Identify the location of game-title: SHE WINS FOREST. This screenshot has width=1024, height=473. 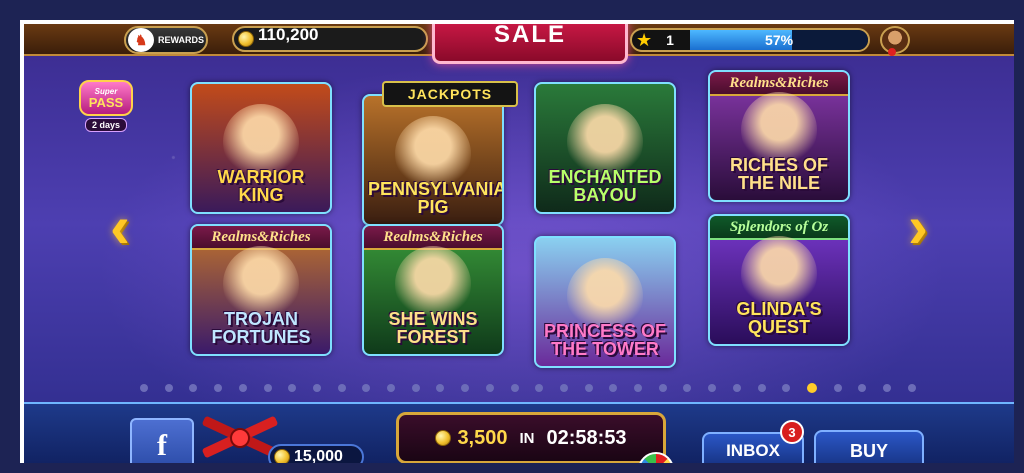
(433, 328).